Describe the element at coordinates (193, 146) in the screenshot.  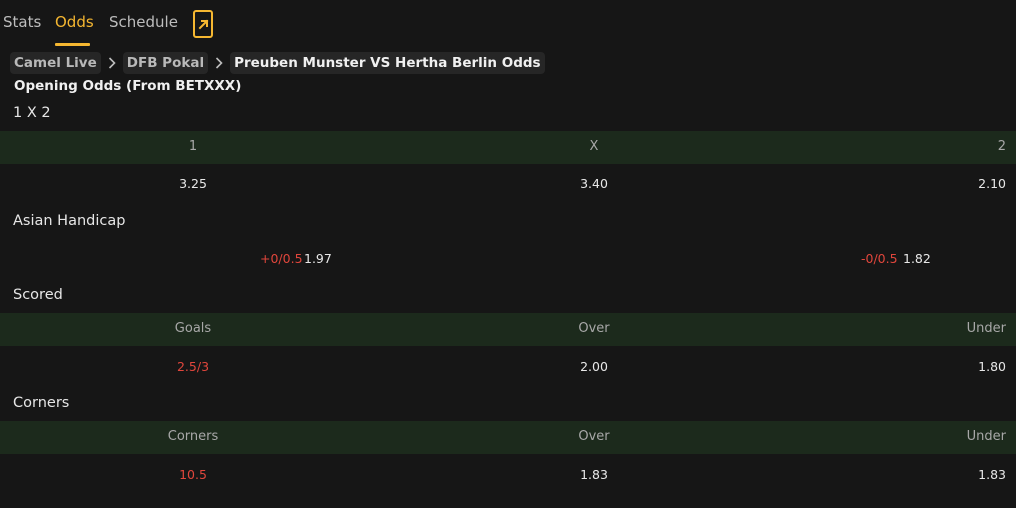
I see `header-home: 1` at that location.